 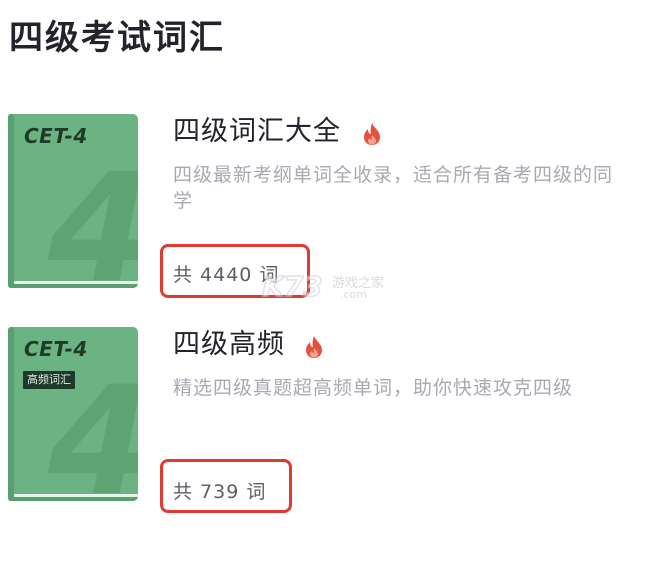 I want to click on watermark: K73 游戏之家 .com, so click(x=326, y=286).